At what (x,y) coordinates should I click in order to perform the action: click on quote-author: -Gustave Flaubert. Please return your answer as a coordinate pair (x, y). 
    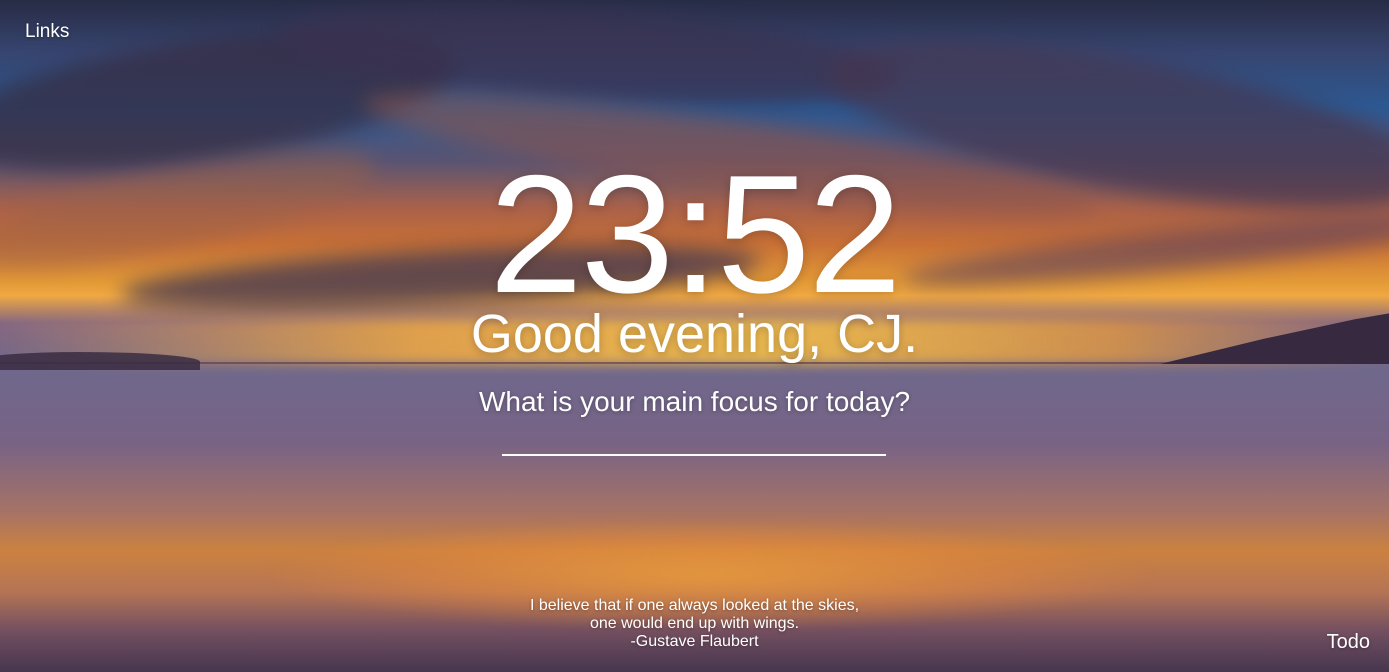
    Looking at the image, I should click on (694, 641).